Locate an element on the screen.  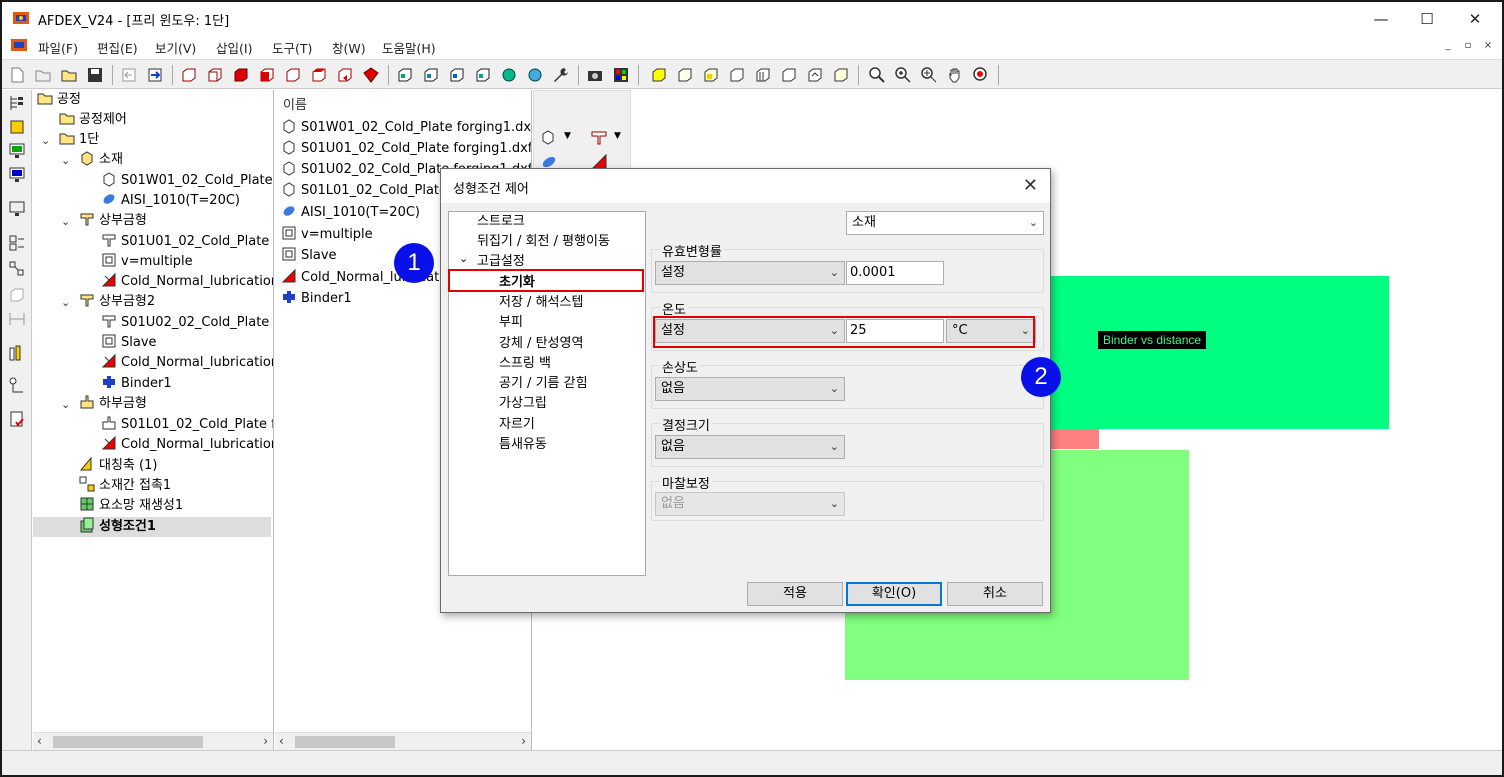
node-icon is located at coordinates (17, 385).